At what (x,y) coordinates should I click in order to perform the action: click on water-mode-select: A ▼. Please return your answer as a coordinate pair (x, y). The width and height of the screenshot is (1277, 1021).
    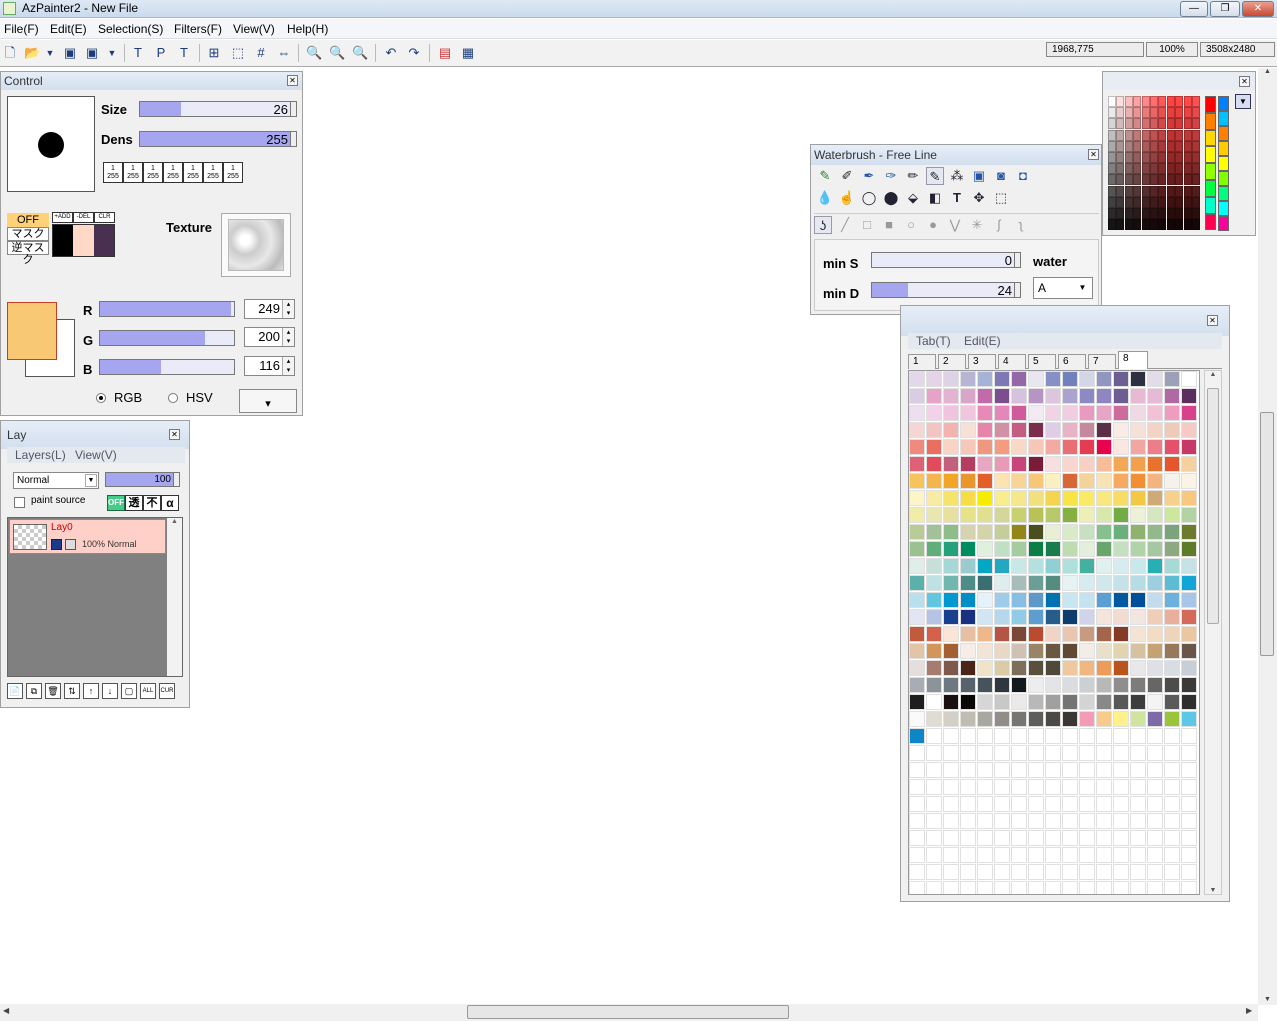
    Looking at the image, I should click on (1063, 288).